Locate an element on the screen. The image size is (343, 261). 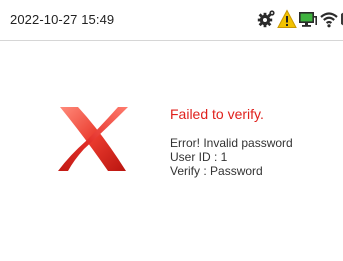
verify-mode-line: Verify : Password is located at coordinates (216, 171).